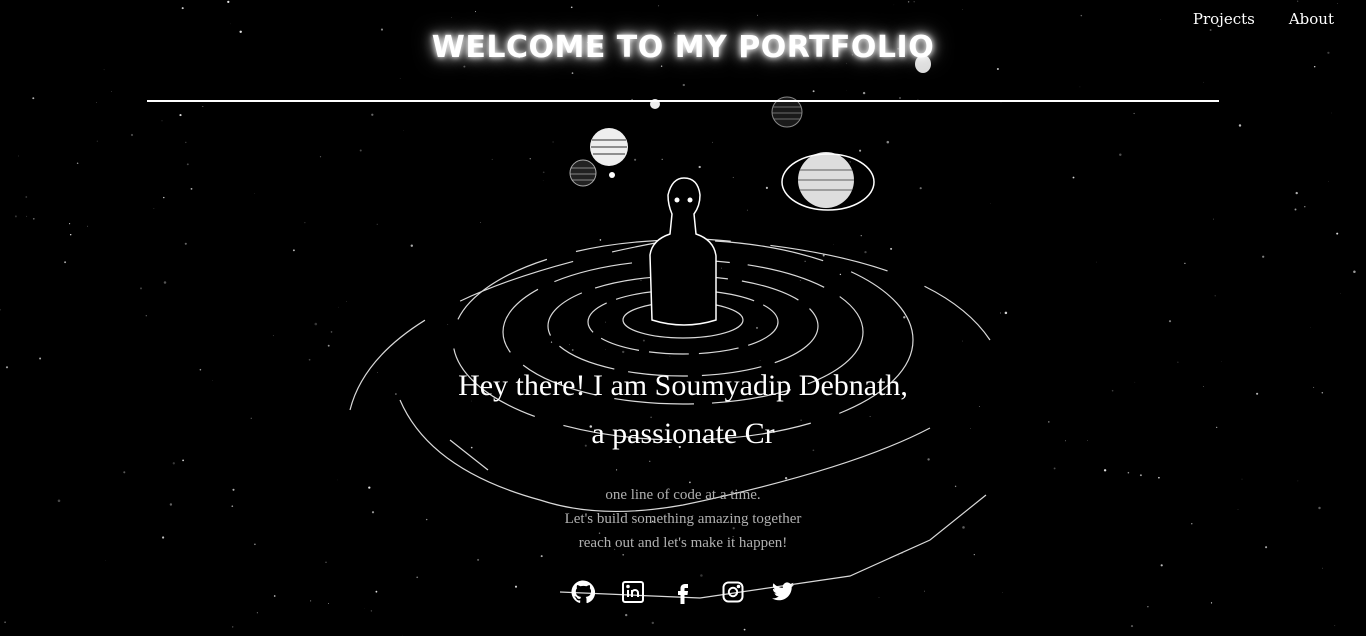 This screenshot has width=1366, height=636. Describe the element at coordinates (583, 592) in the screenshot. I see `github-link` at that location.